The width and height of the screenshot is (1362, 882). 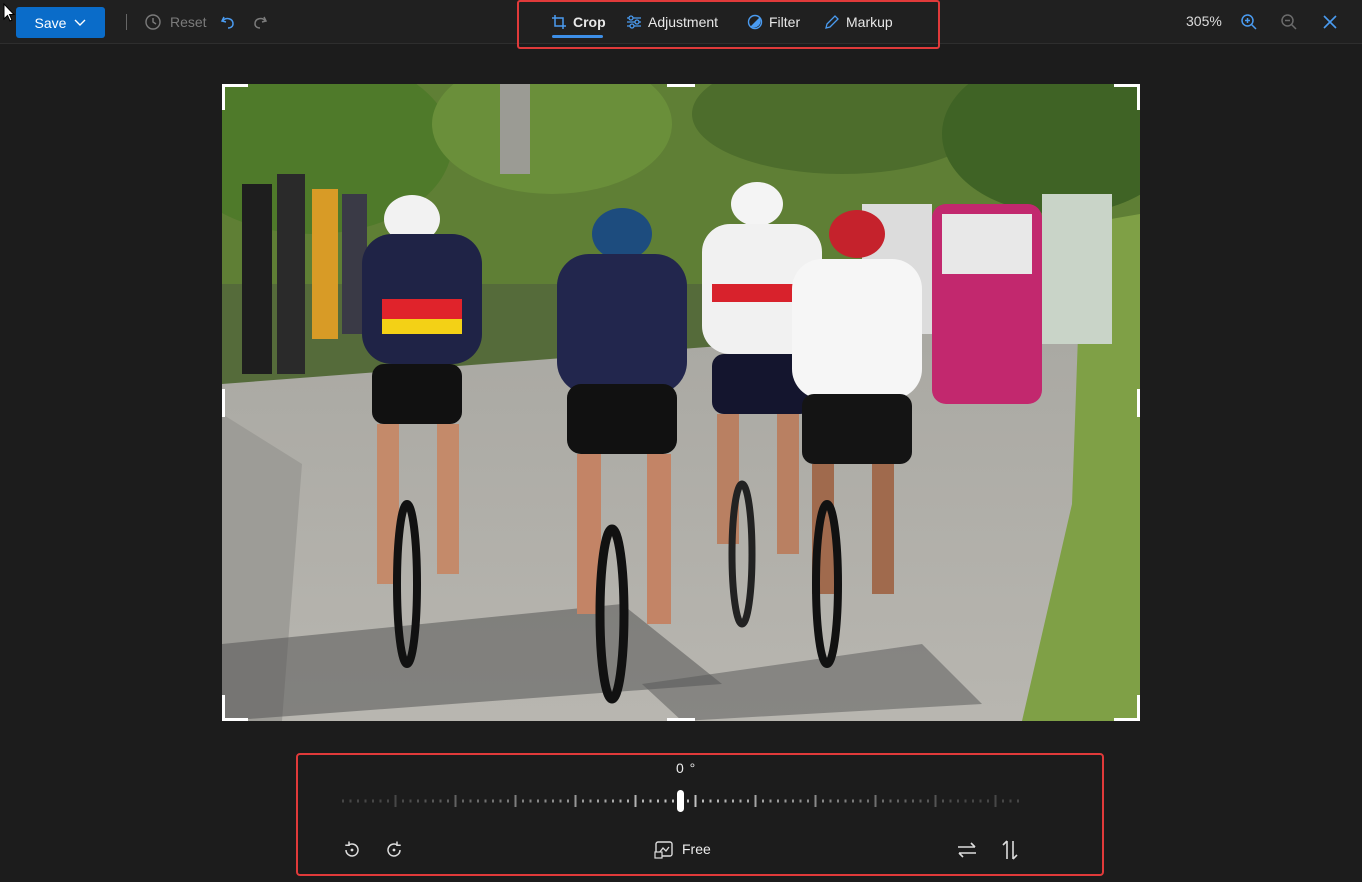 I want to click on rotate-left-icon, so click(x=352, y=849).